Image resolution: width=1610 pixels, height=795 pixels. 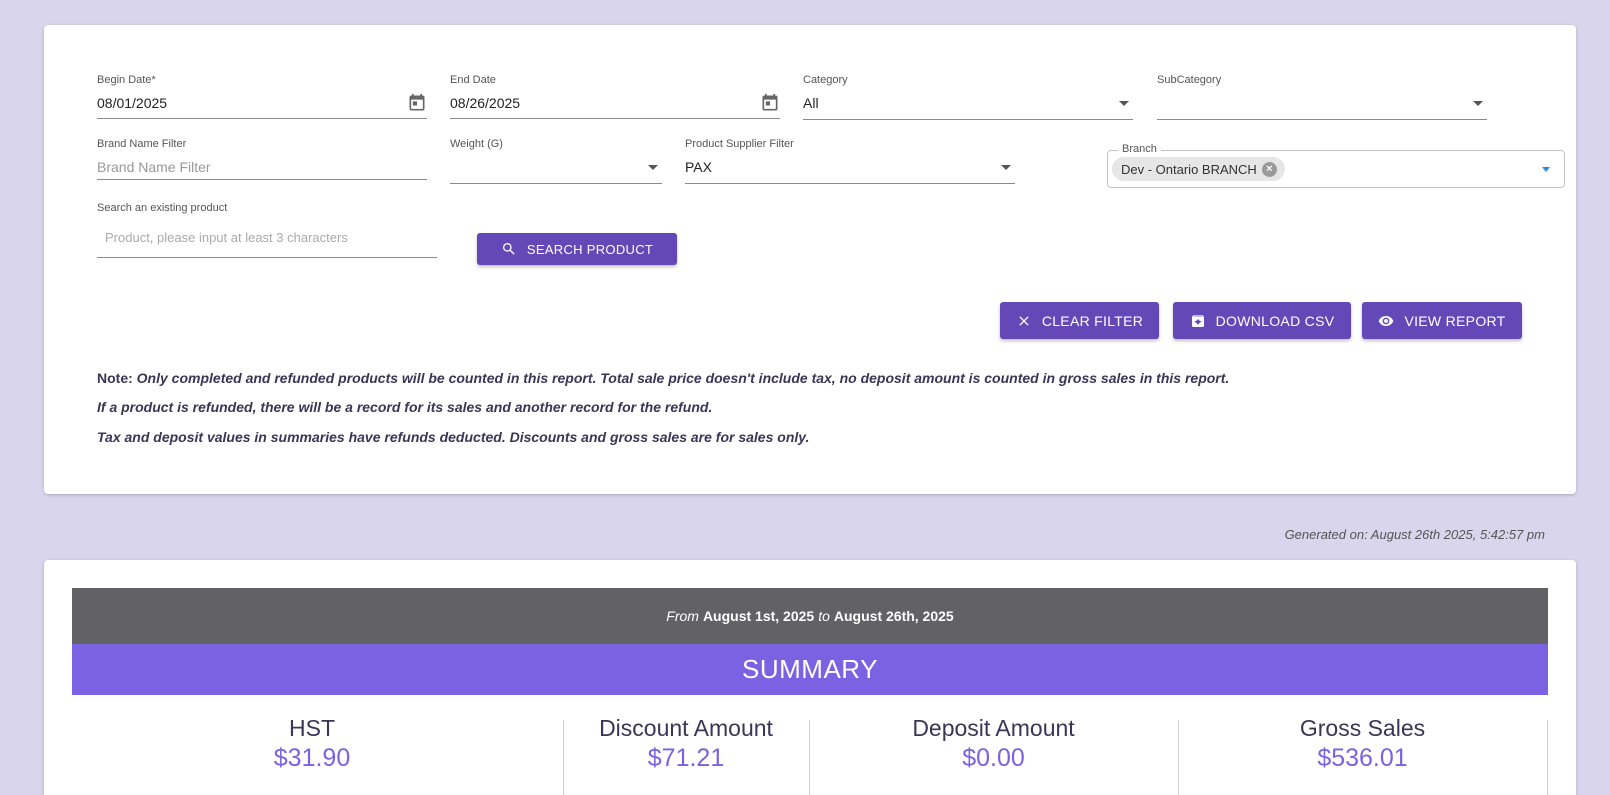 I want to click on product-supplier-select: Product Supplier Filter PAX, so click(x=850, y=161).